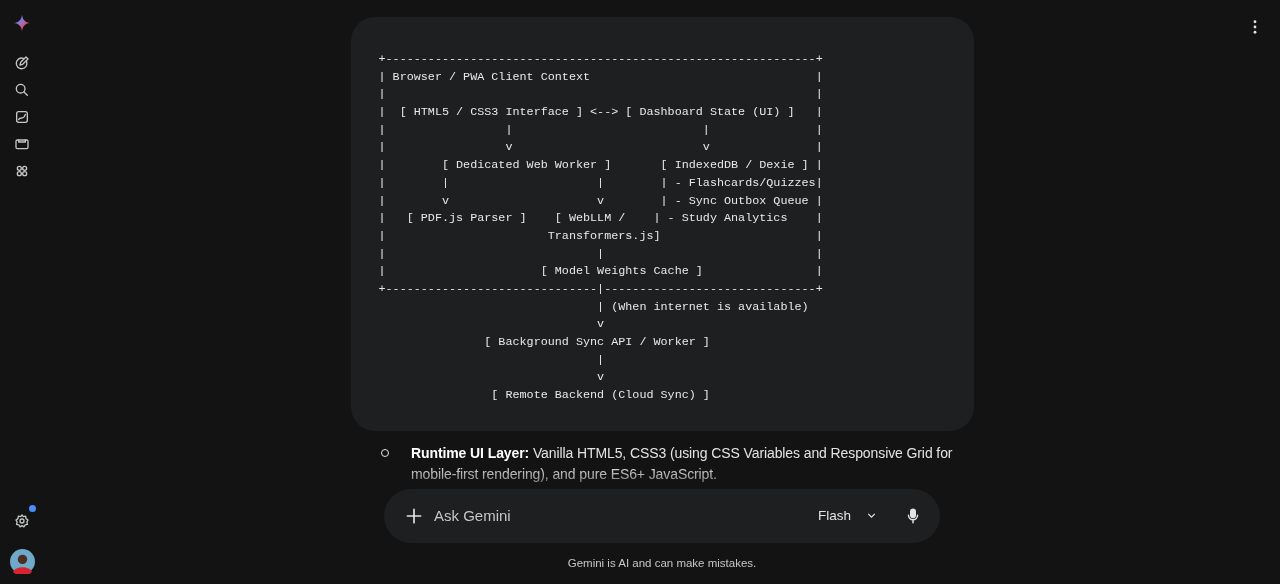 The width and height of the screenshot is (1280, 584). Describe the element at coordinates (682, 463) in the screenshot. I see `list-item-text: Runtime UI Layer: Vanilla HTML5, CSS3 (using CSS Variables and Responsive Grid for mobile-first rendering), and pure ES6+ JavaScript.` at that location.